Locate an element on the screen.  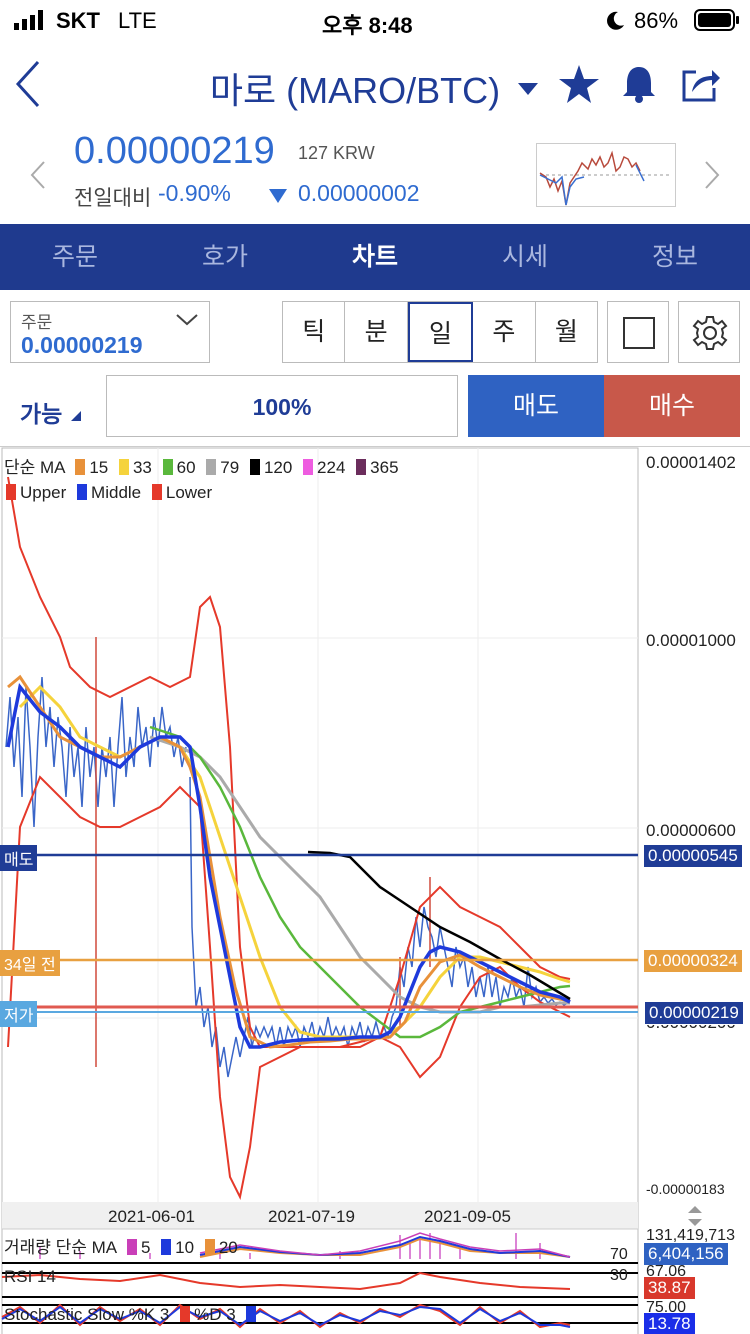
volume-legend: 거래량 단순 MA 5 10 20 is located at coordinates (121, 1245).